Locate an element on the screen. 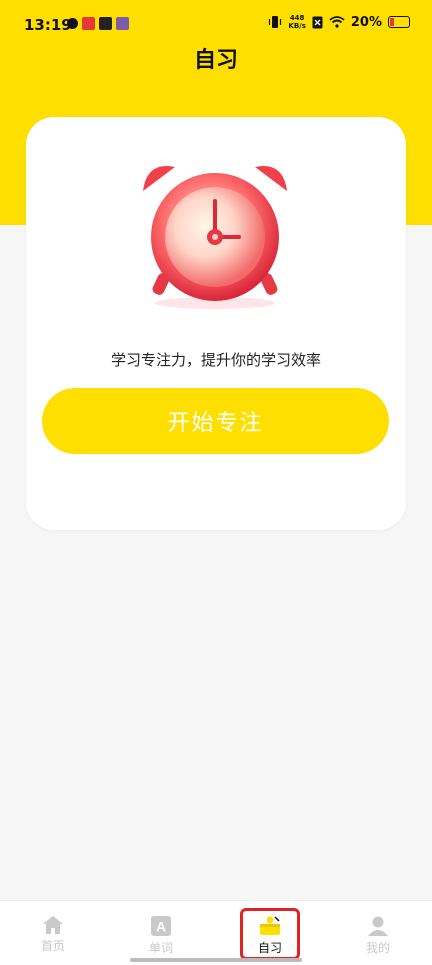  home-icon is located at coordinates (53, 925).